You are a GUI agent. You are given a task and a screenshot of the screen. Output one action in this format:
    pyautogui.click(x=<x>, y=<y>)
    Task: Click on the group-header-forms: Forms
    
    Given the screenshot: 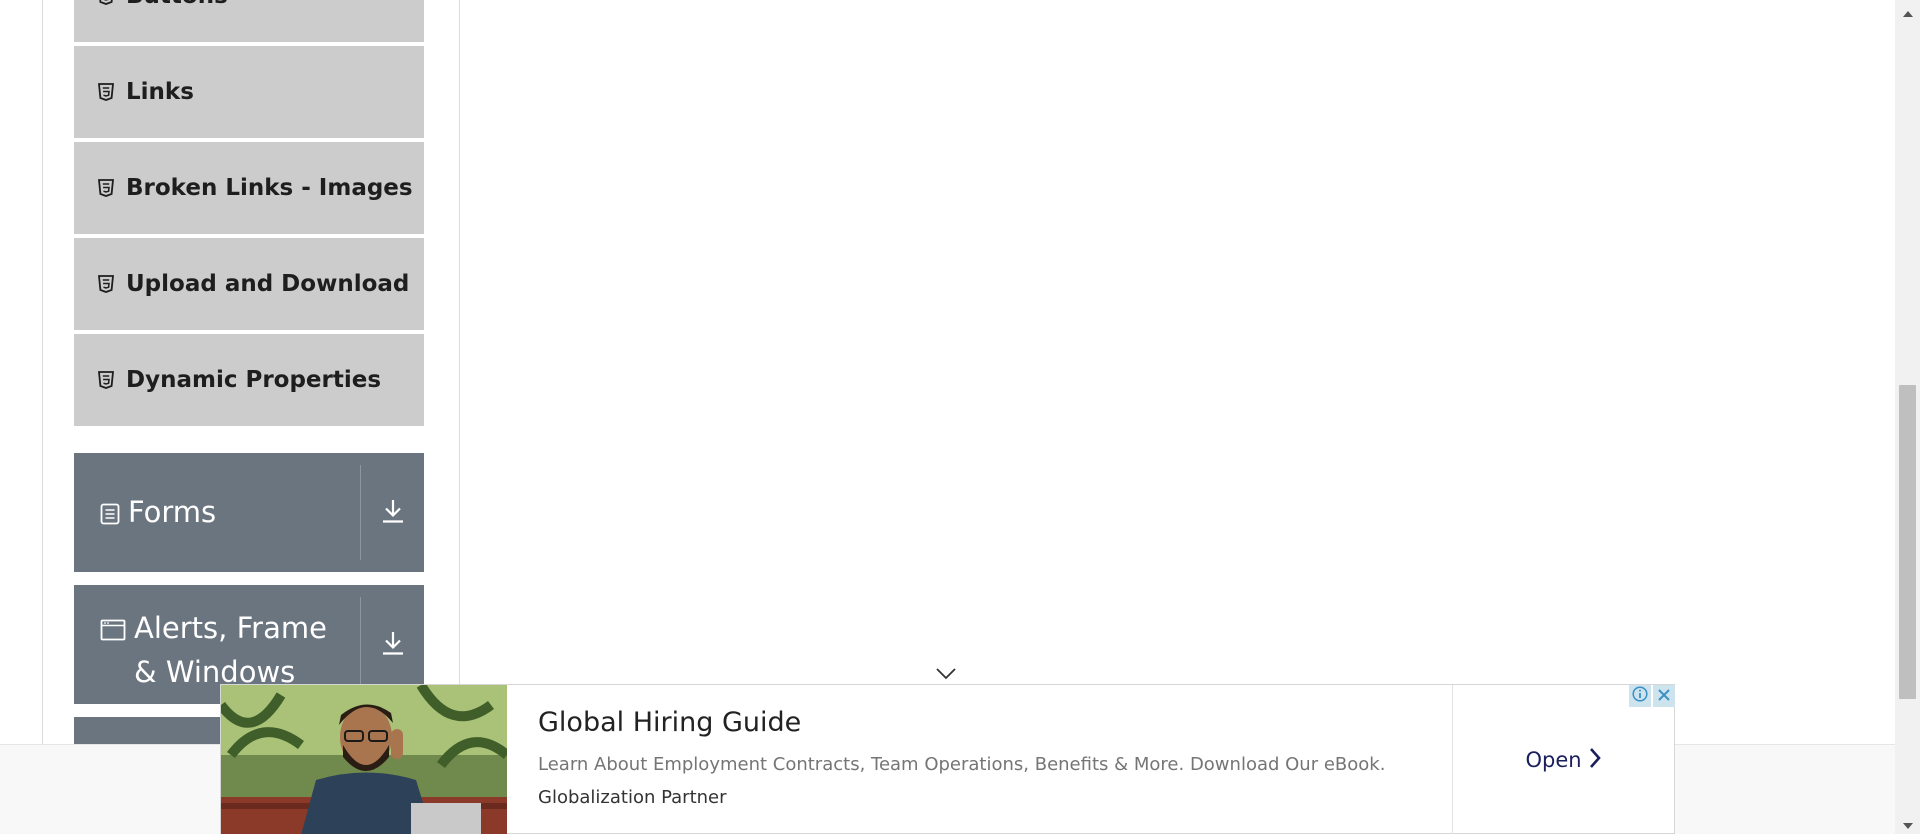 What is the action you would take?
    pyautogui.click(x=249, y=512)
    